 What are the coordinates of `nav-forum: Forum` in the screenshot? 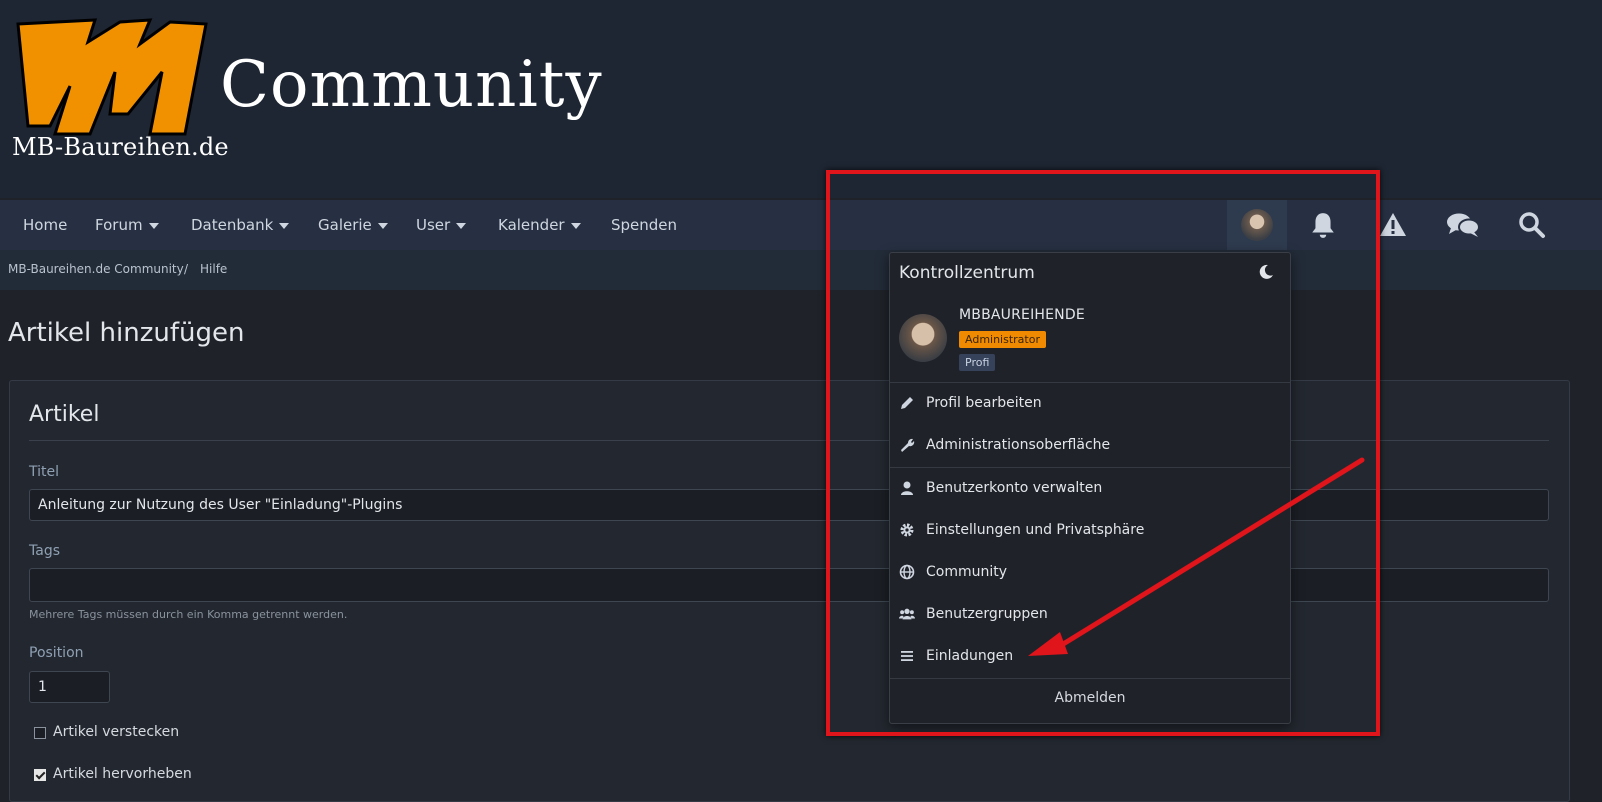 It's located at (127, 225).